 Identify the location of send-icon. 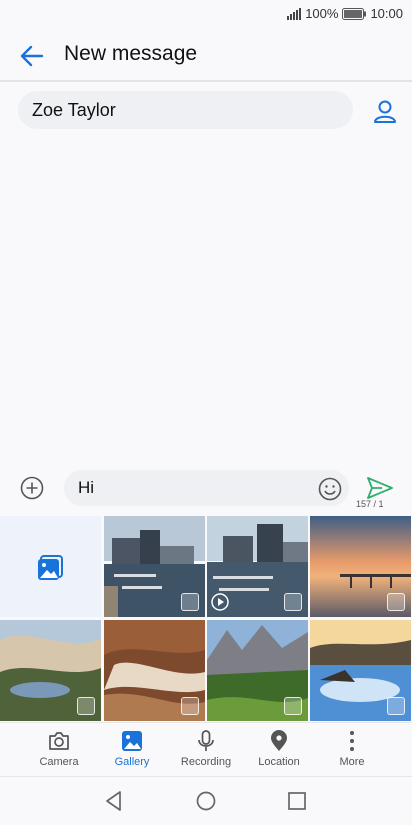
(380, 488).